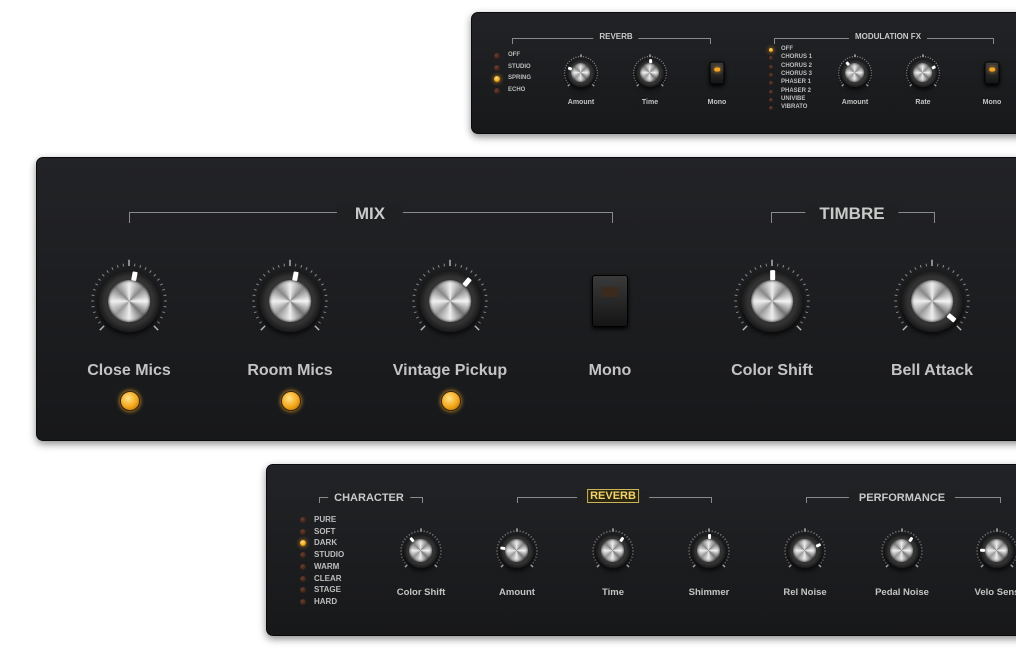  I want to click on character-type-option: PURE, so click(325, 519).